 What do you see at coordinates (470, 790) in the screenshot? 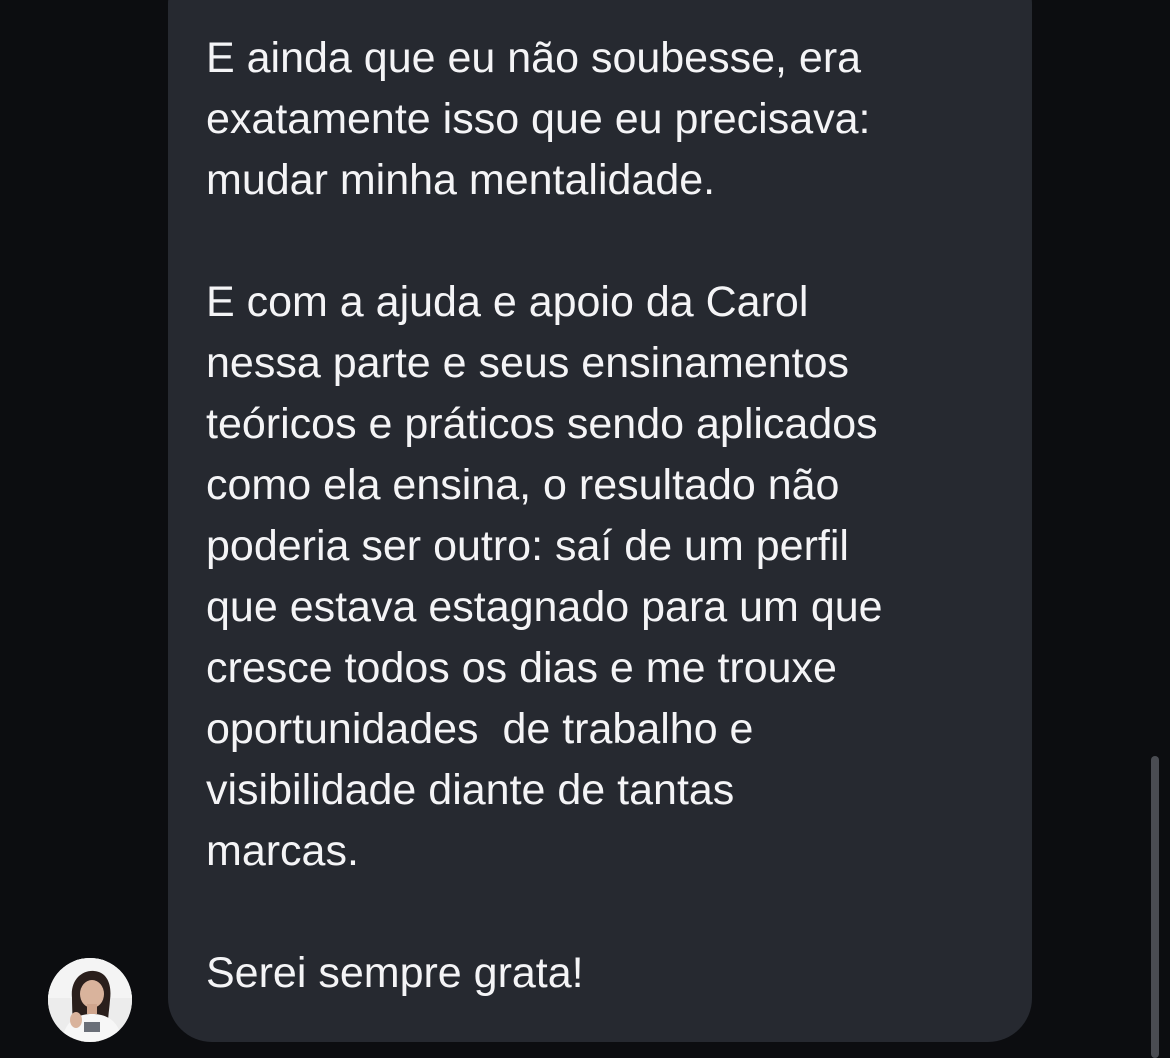
I see `message-line: visibilidade diante de tantas` at bounding box center [470, 790].